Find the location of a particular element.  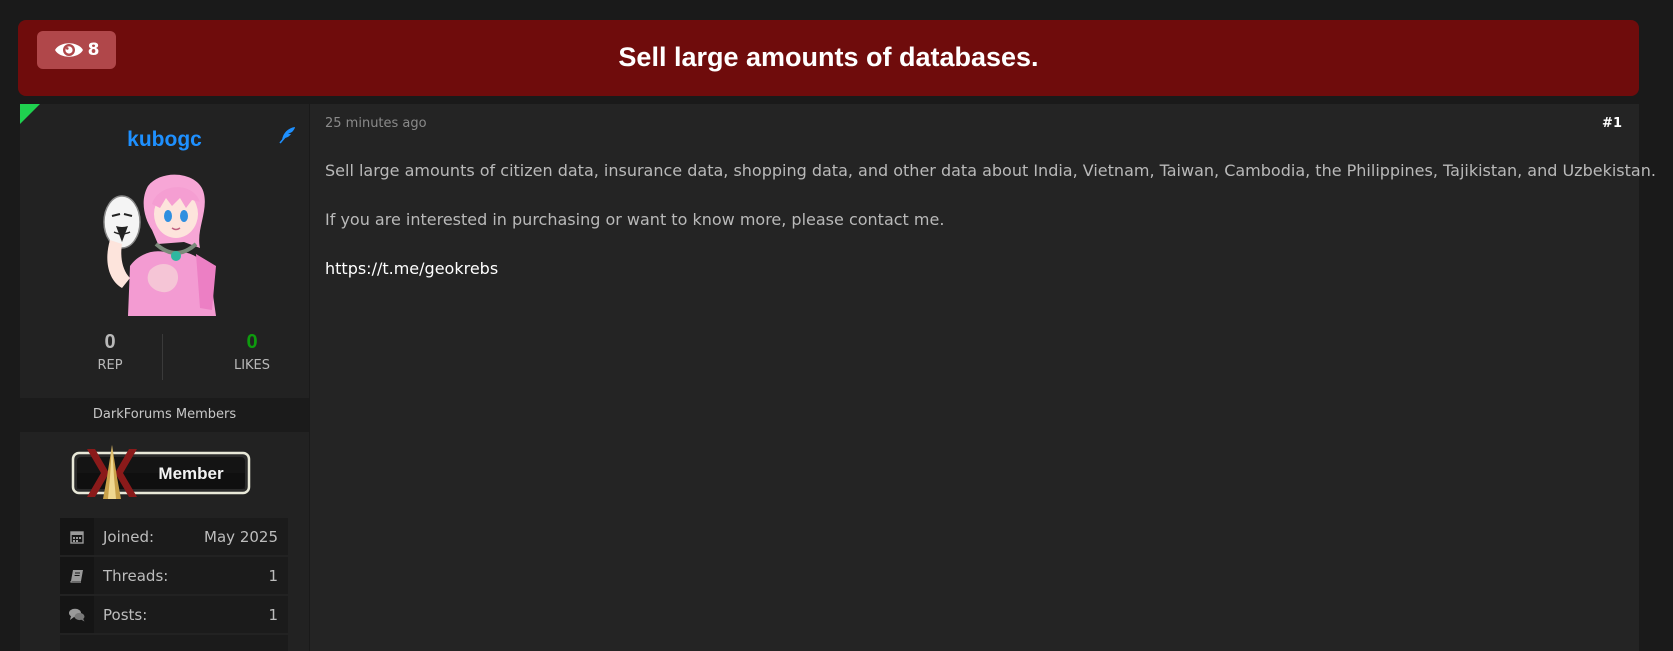

thread-title: Sell large amounts of databases. is located at coordinates (828, 57).